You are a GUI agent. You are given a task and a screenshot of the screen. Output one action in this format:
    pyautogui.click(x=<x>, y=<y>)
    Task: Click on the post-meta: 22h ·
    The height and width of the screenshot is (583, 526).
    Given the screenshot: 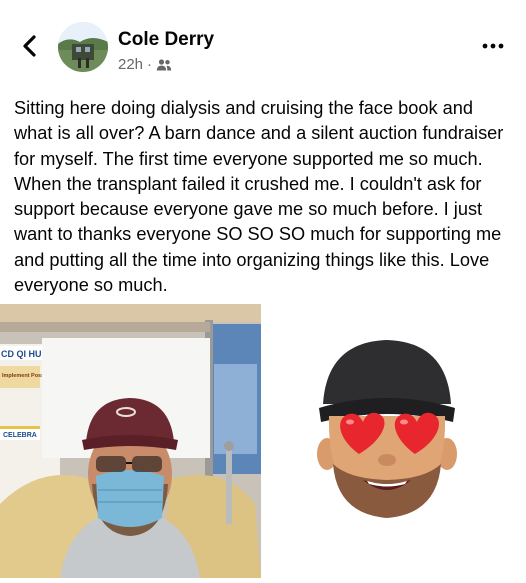 What is the action you would take?
    pyautogui.click(x=145, y=64)
    